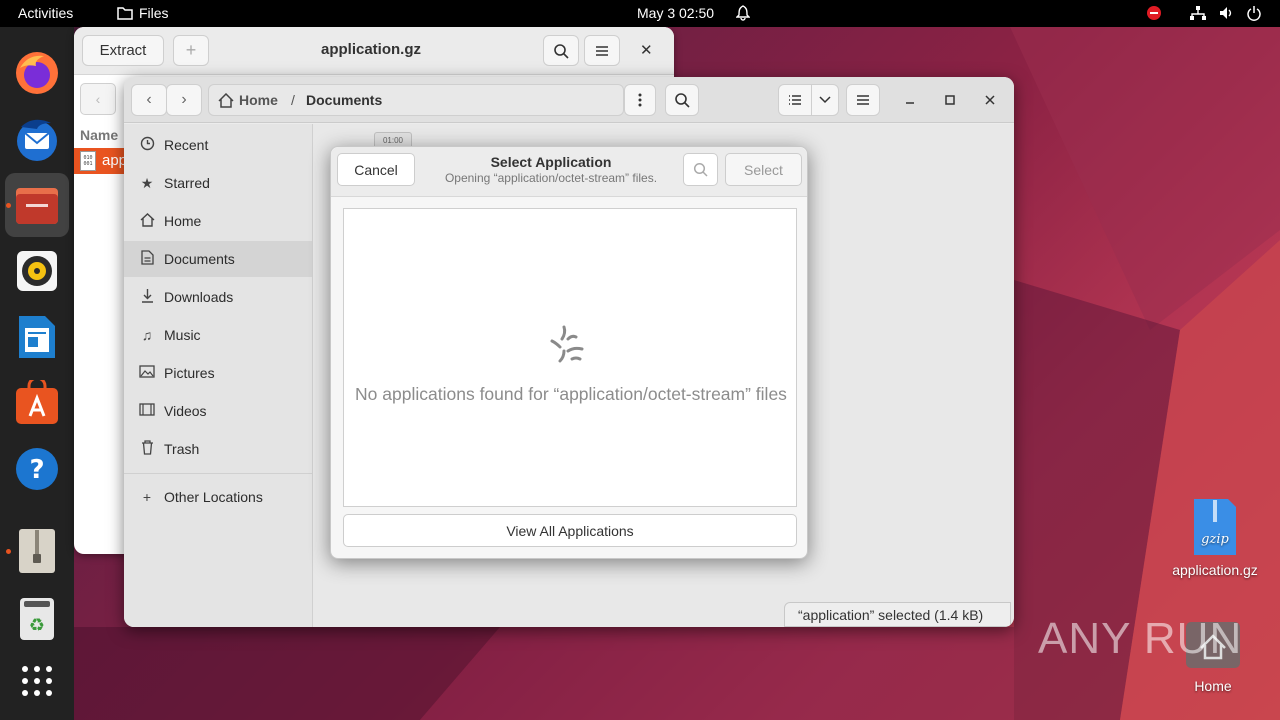 Image resolution: width=1280 pixels, height=720 pixels. I want to click on trash-icon, so click(147, 449).